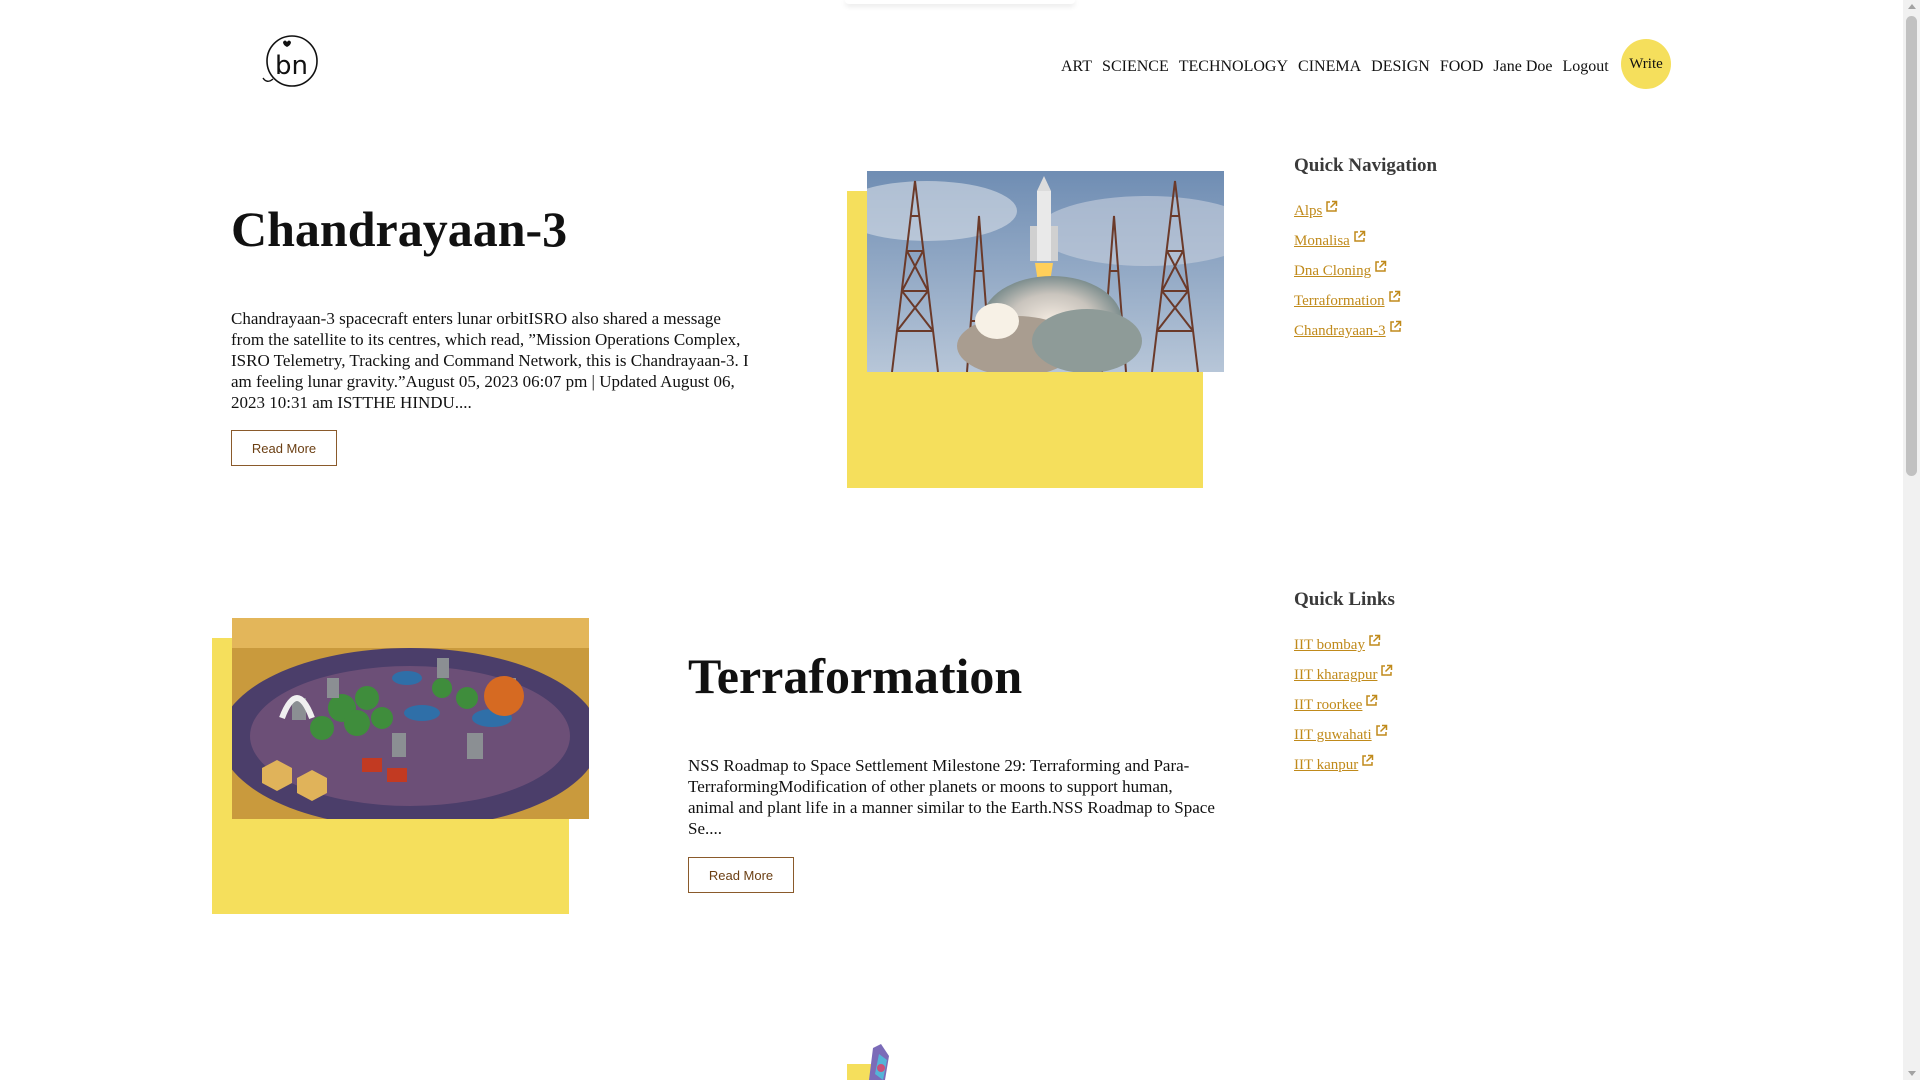  Describe the element at coordinates (1333, 735) in the screenshot. I see `quick-link: IIT guwahati` at that location.